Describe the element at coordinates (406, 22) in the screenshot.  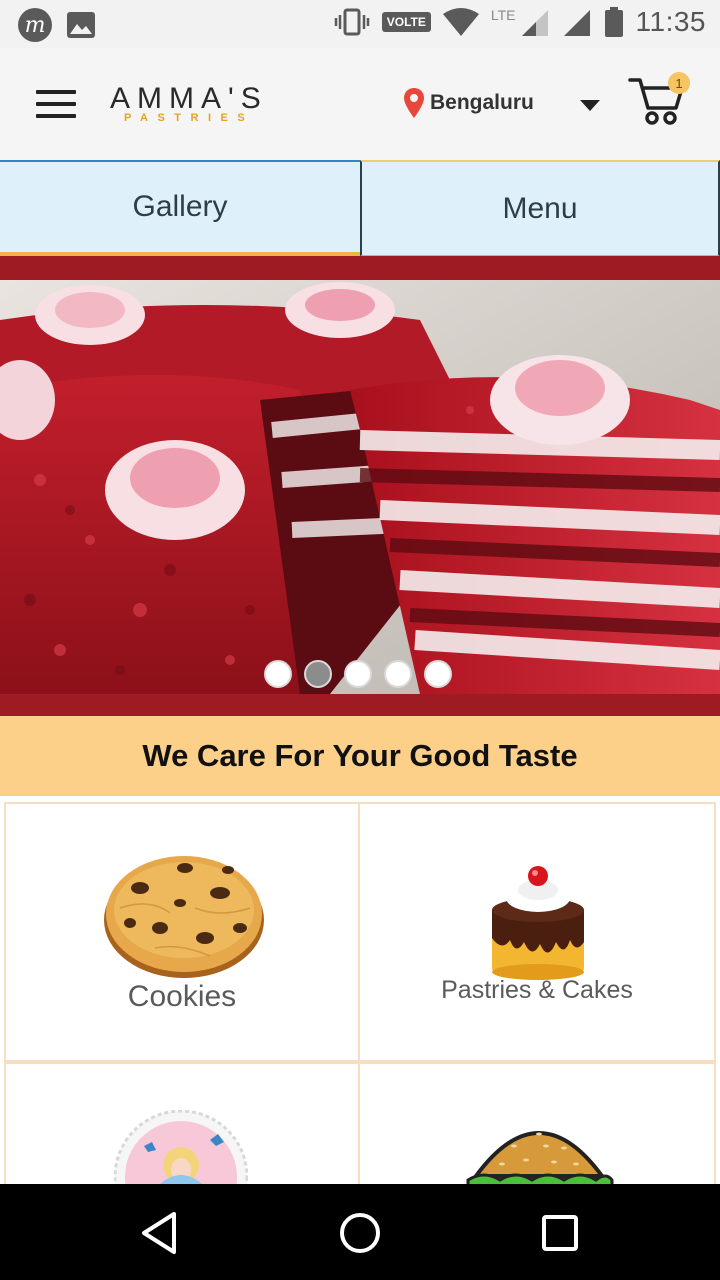
I see `volte-badge: VOLTE` at that location.